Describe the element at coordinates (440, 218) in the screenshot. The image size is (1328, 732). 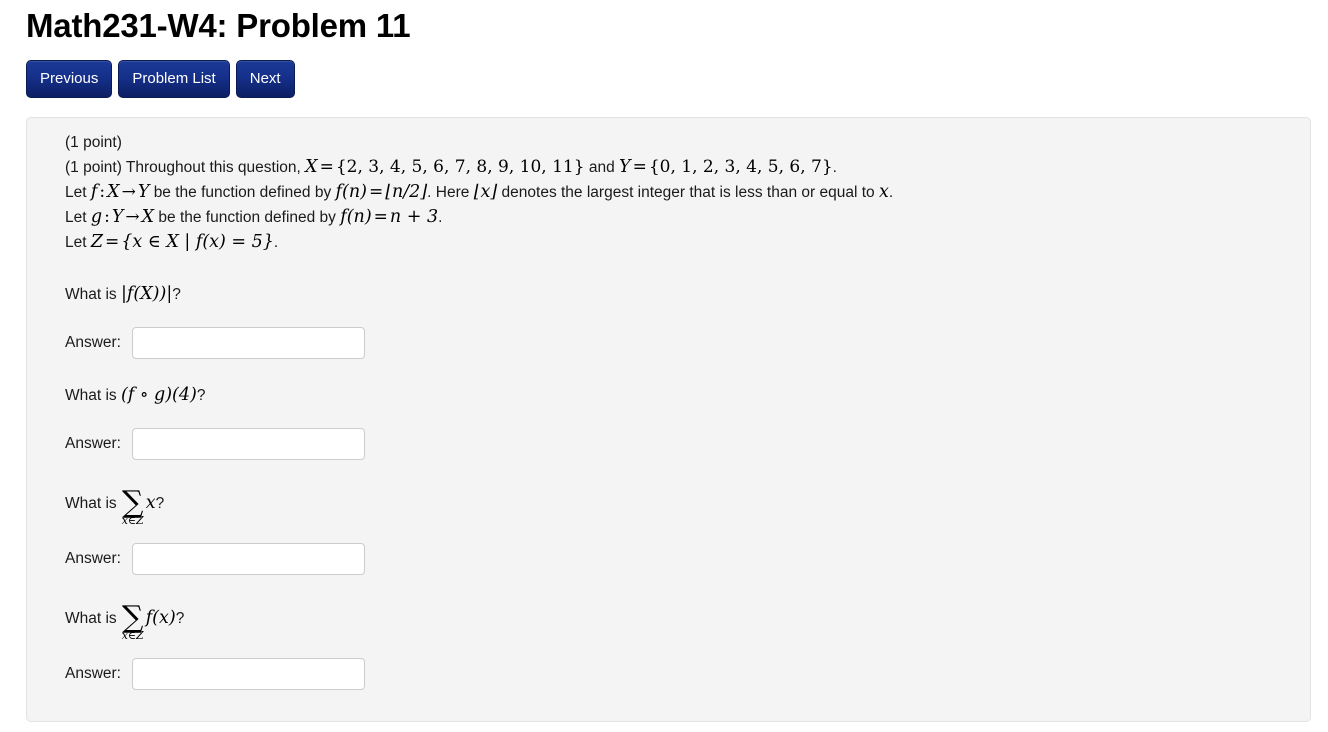
I see `period-3: .` at that location.